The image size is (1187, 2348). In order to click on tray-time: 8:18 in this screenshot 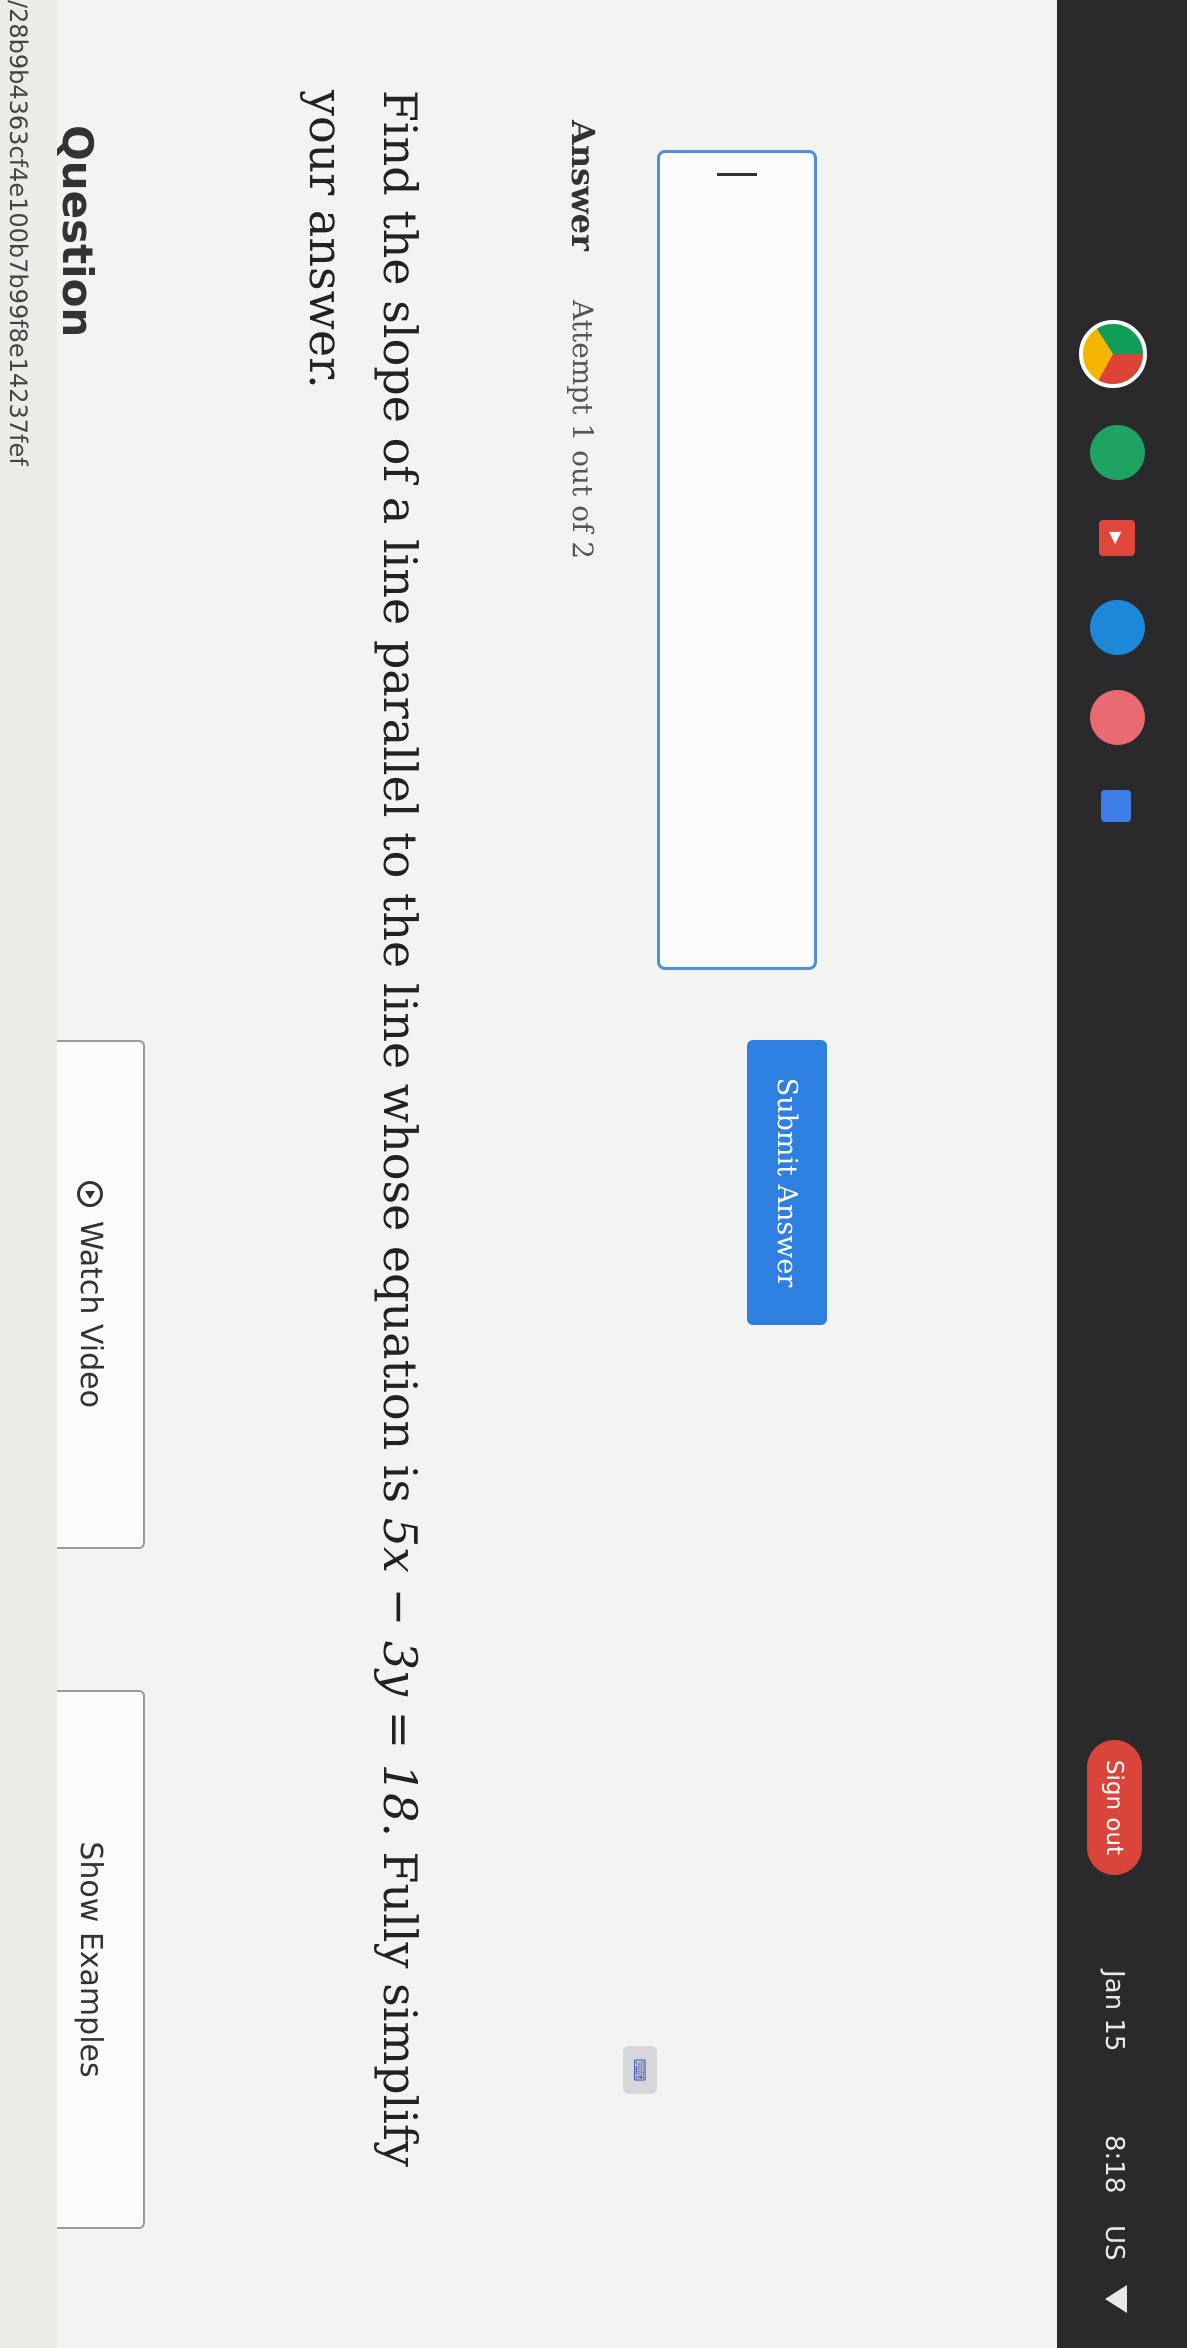, I will do `click(1114, 2164)`.